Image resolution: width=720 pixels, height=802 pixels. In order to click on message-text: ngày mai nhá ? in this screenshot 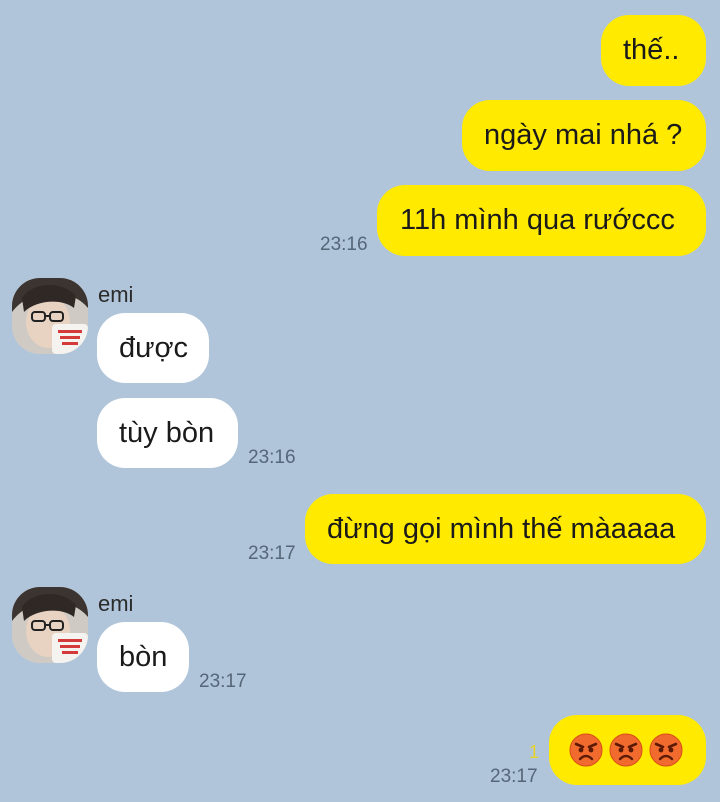, I will do `click(583, 135)`.